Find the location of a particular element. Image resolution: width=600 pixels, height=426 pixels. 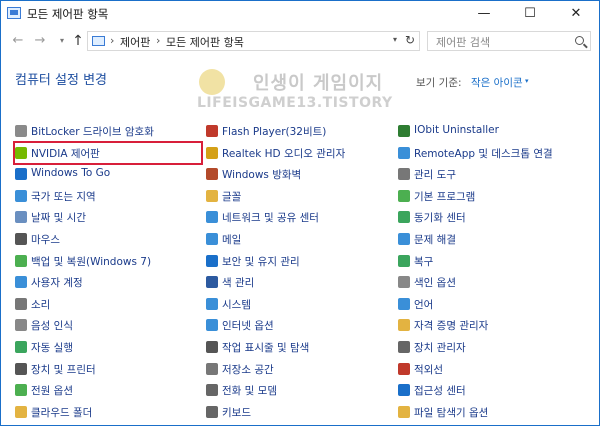

item-label: 작업 표시줄 및 탐색 is located at coordinates (266, 348).